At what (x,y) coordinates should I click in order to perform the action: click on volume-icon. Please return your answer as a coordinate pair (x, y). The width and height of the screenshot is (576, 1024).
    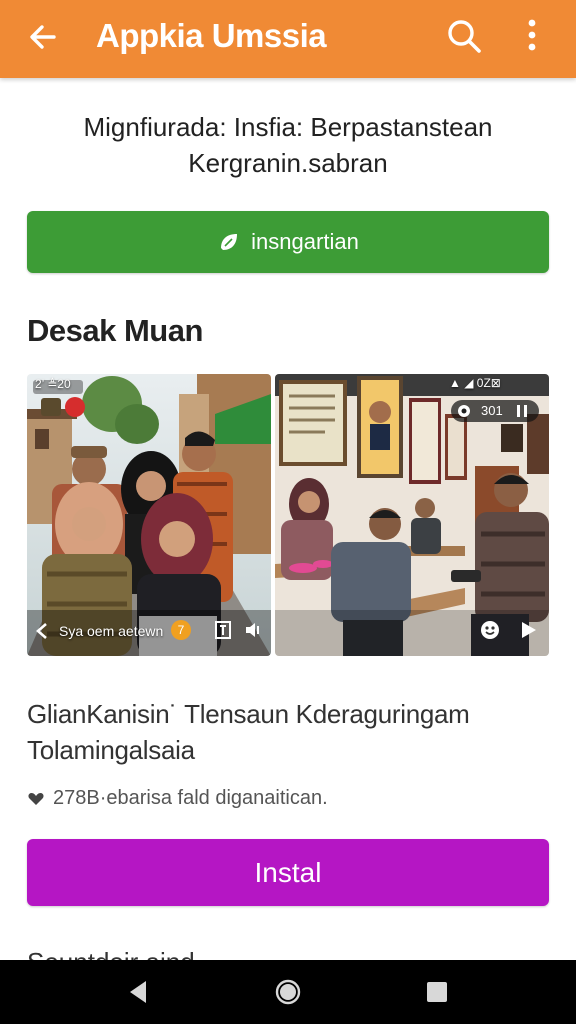
    Looking at the image, I should click on (253, 630).